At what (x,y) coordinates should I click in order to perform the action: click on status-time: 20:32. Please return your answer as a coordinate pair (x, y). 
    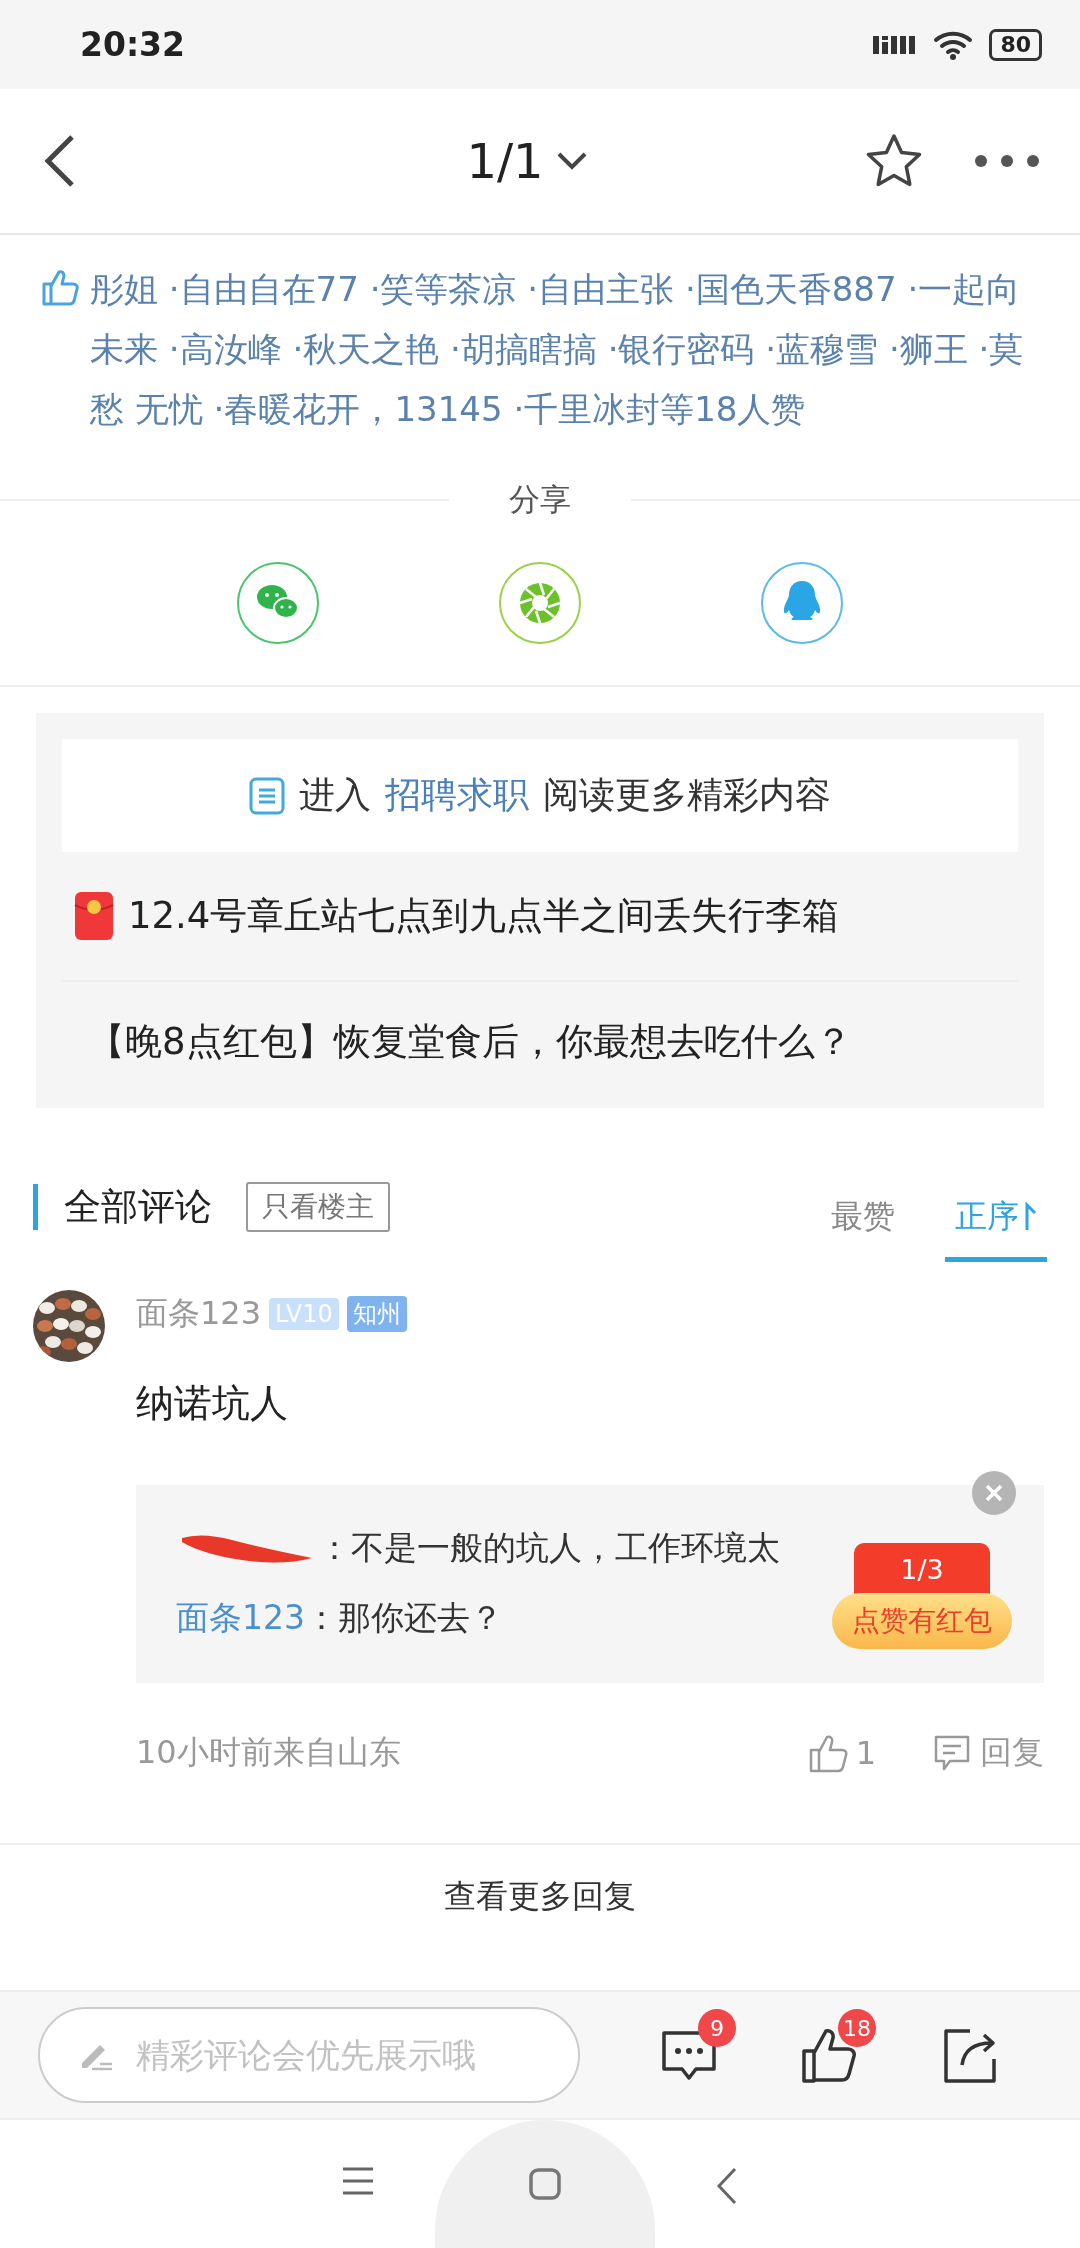
    Looking at the image, I should click on (133, 44).